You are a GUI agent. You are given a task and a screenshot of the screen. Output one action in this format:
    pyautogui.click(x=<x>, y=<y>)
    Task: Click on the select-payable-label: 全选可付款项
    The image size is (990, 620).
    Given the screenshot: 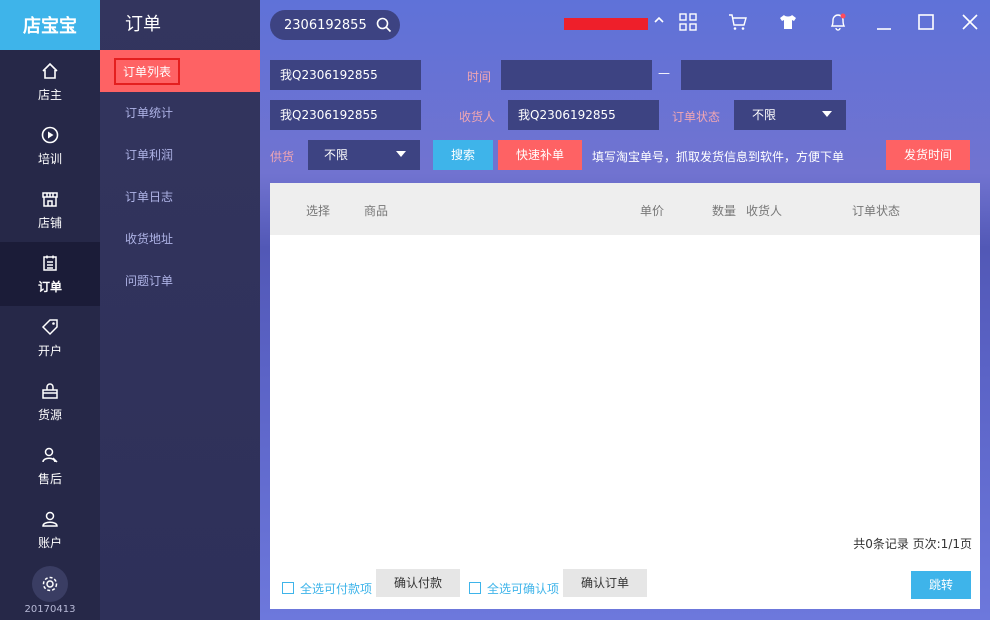 What is the action you would take?
    pyautogui.click(x=336, y=588)
    